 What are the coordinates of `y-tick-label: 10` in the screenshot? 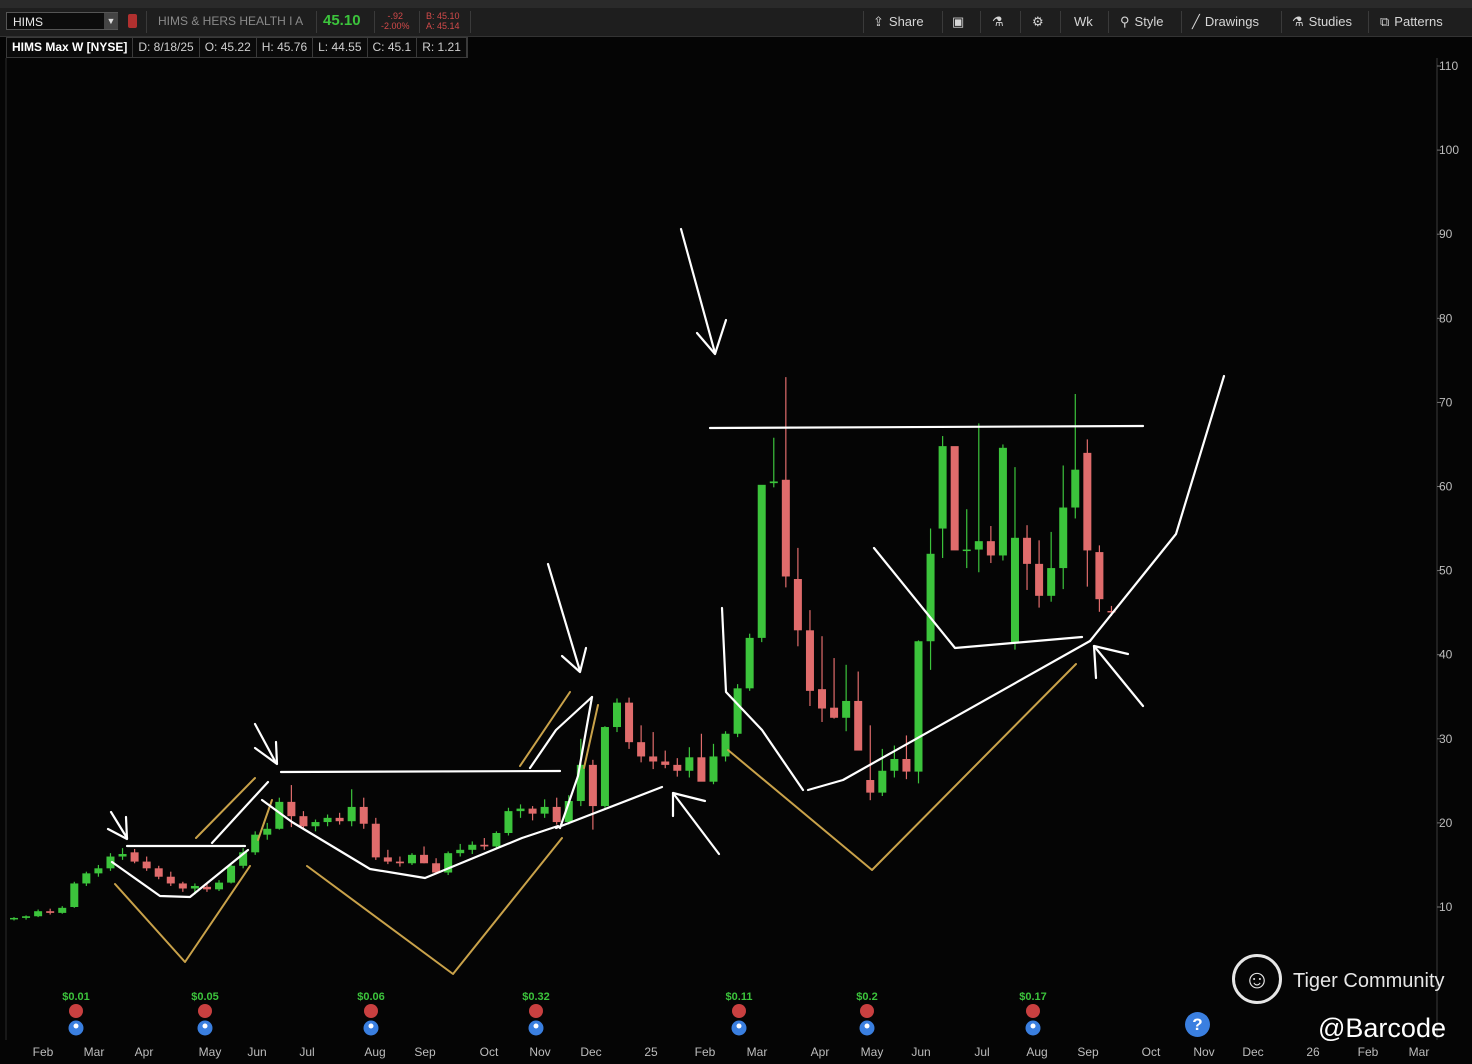 It's located at (1446, 907).